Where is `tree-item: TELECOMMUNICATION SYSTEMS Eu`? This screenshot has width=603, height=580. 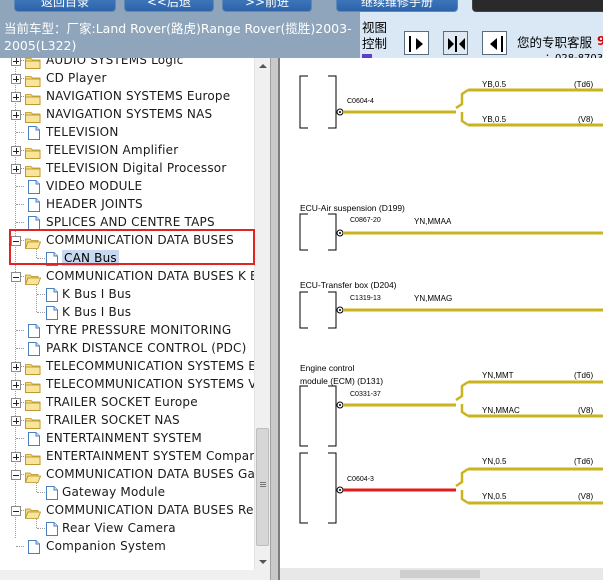
tree-item: TELECOMMUNICATION SYSTEMS Eu is located at coordinates (132, 366).